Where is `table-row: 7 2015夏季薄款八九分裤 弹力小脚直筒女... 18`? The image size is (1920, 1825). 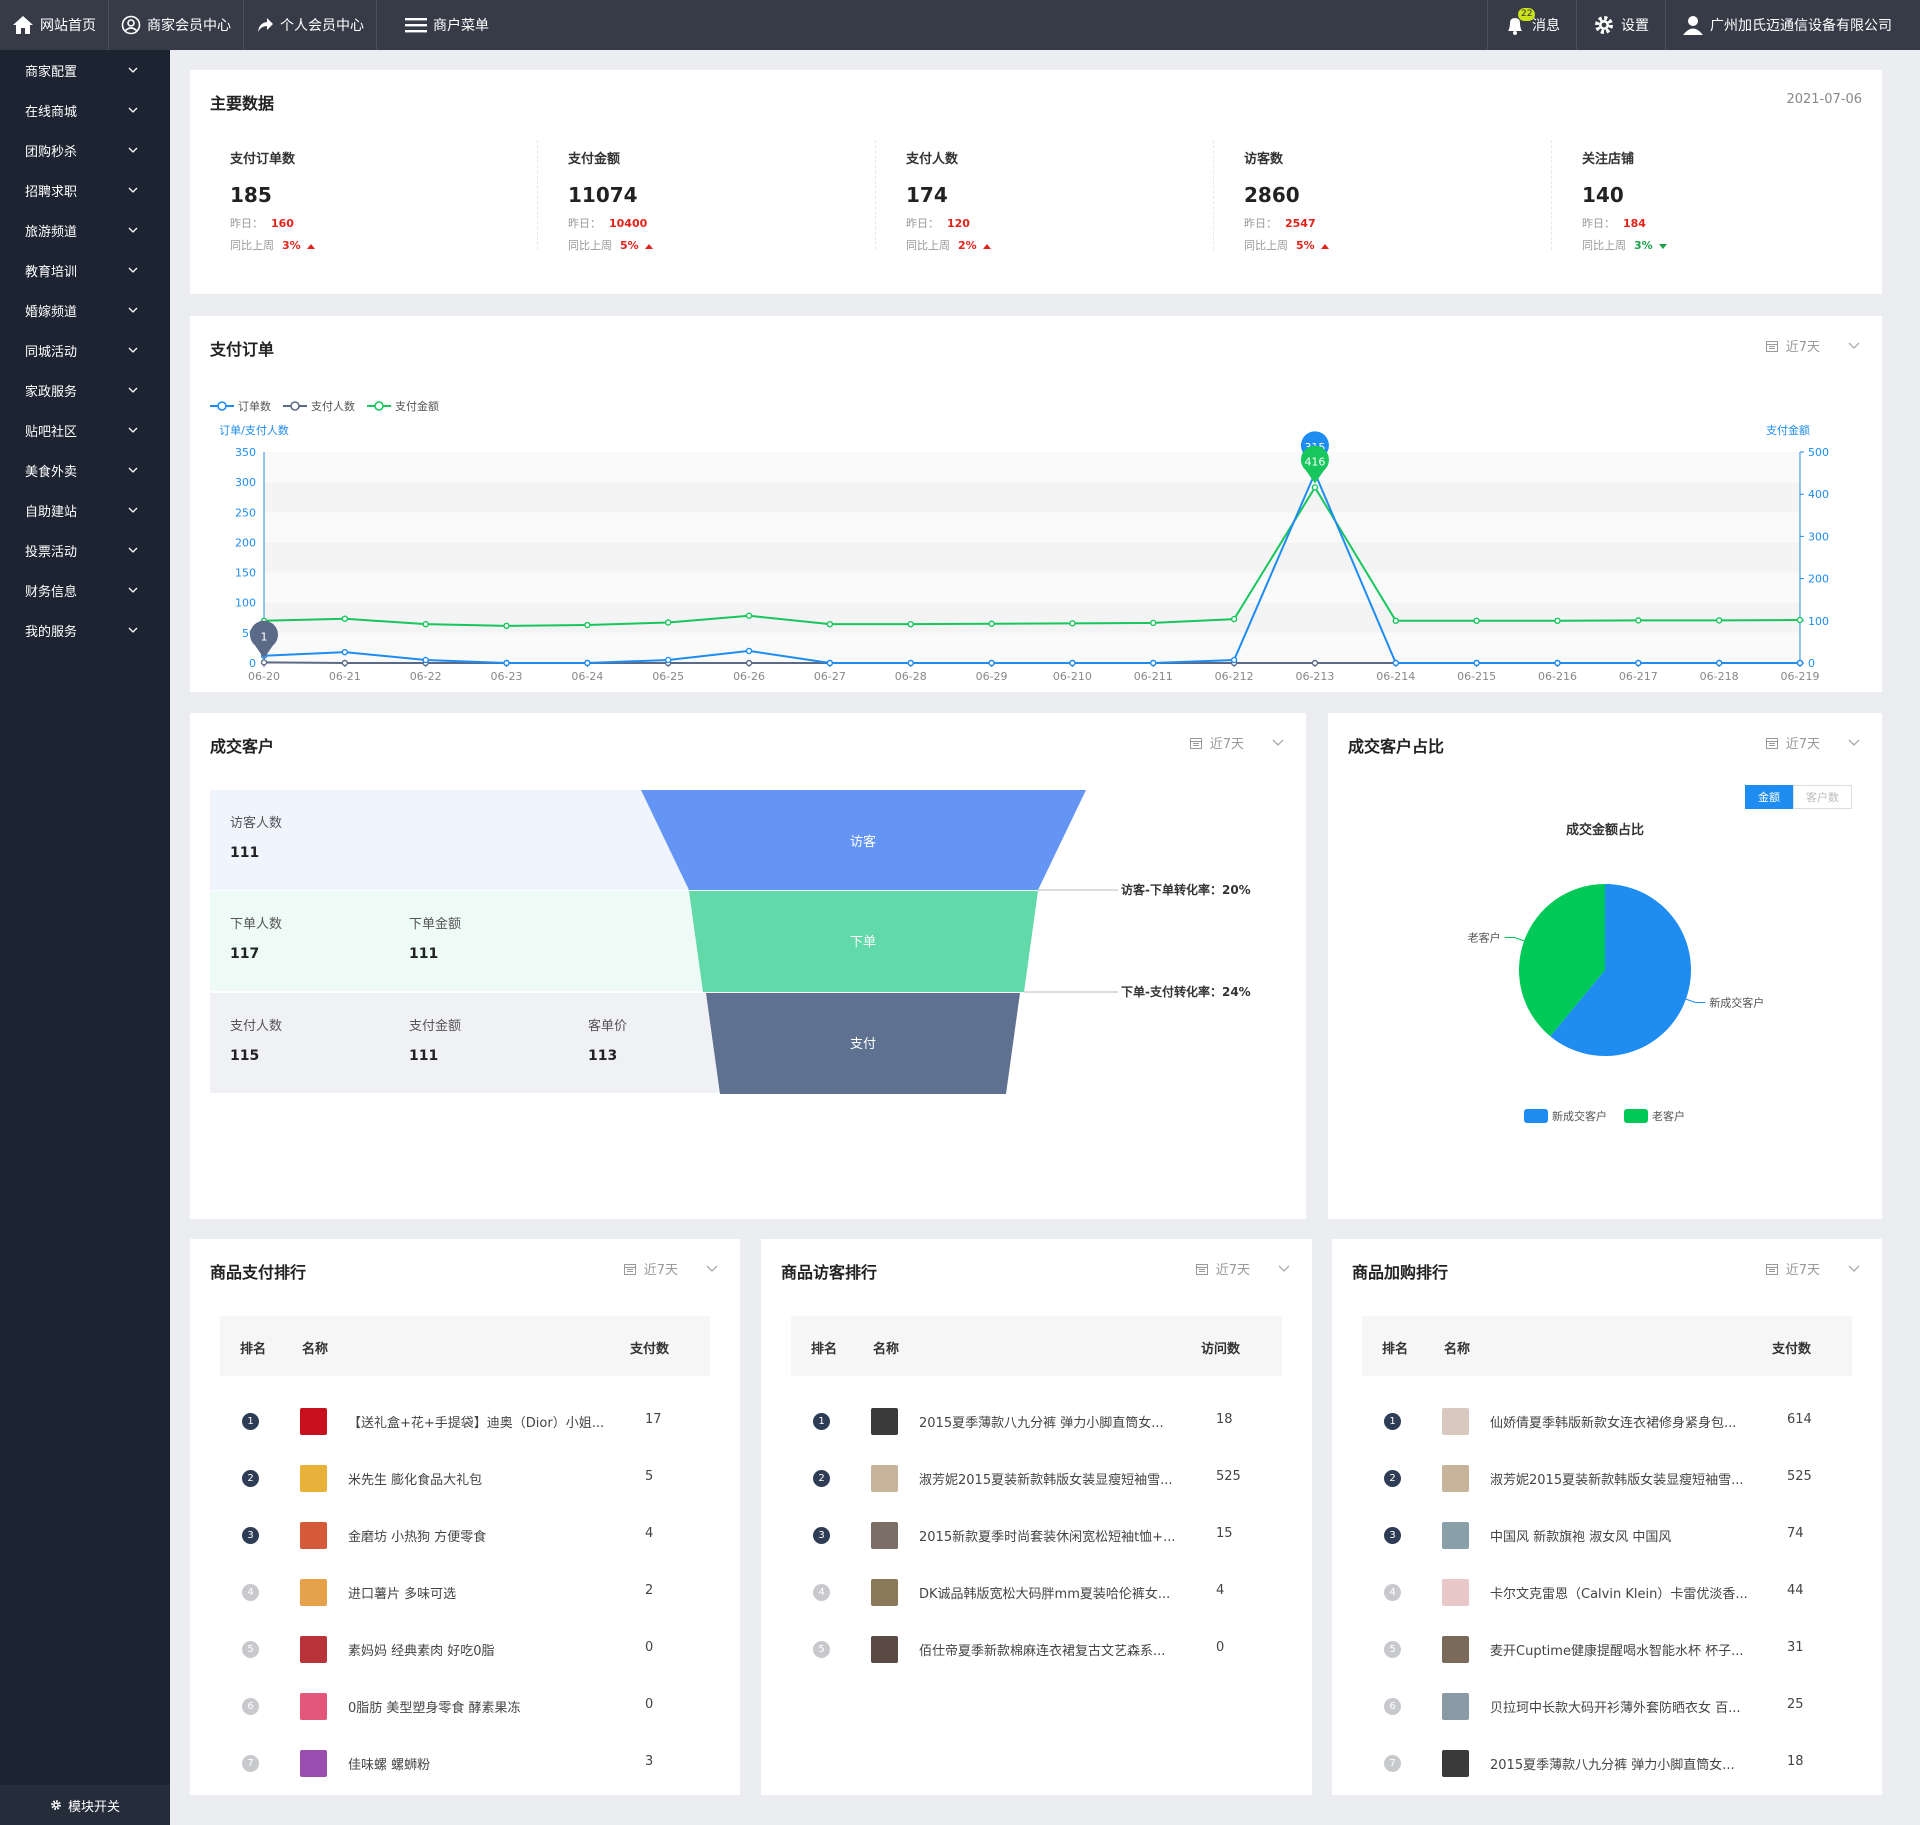 table-row: 7 2015夏季薄款八九分裤 弹力小脚直筒女... 18 is located at coordinates (1607, 1763).